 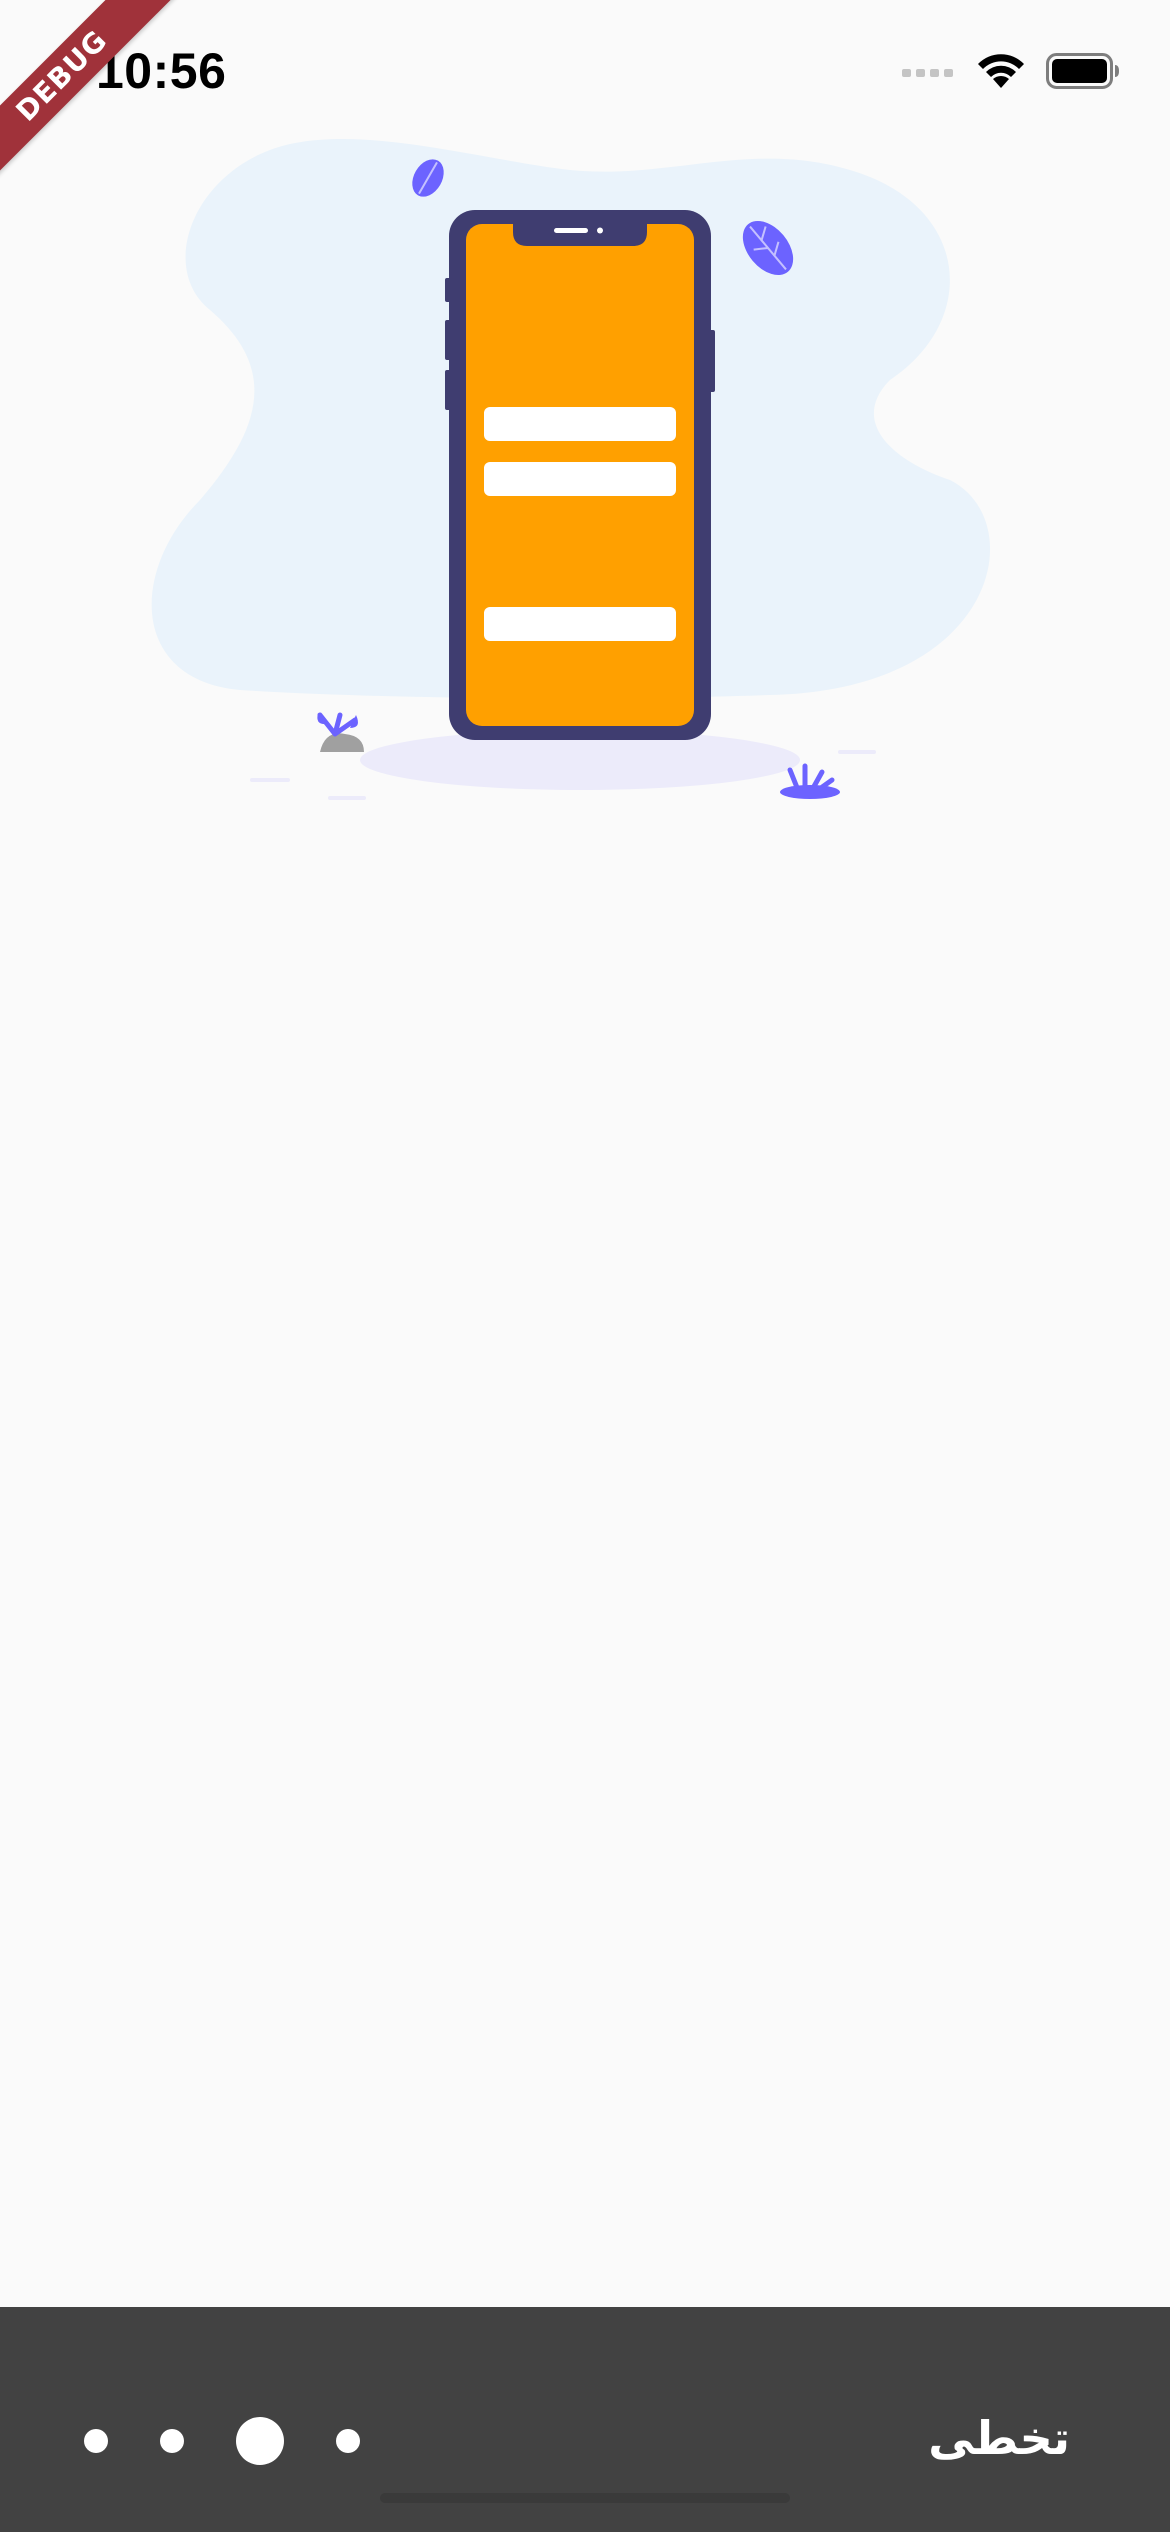 What do you see at coordinates (1082, 71) in the screenshot?
I see `battery-icon` at bounding box center [1082, 71].